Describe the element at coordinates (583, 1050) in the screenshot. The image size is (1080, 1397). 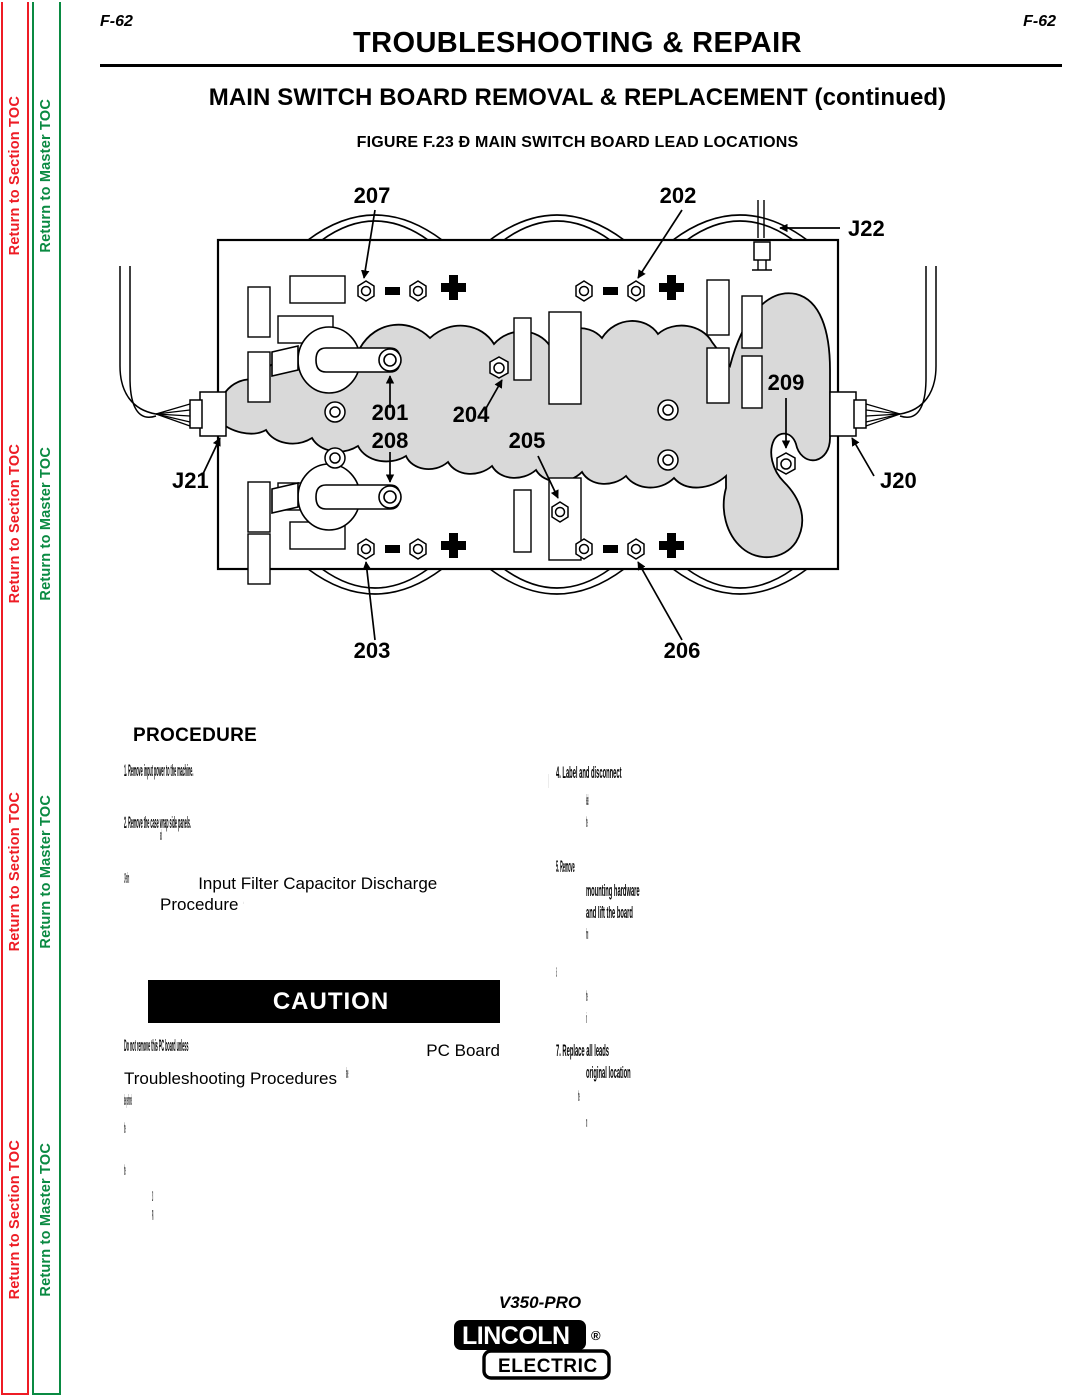
I see `corrupted-glyph-run: 7. Replace all leads` at that location.